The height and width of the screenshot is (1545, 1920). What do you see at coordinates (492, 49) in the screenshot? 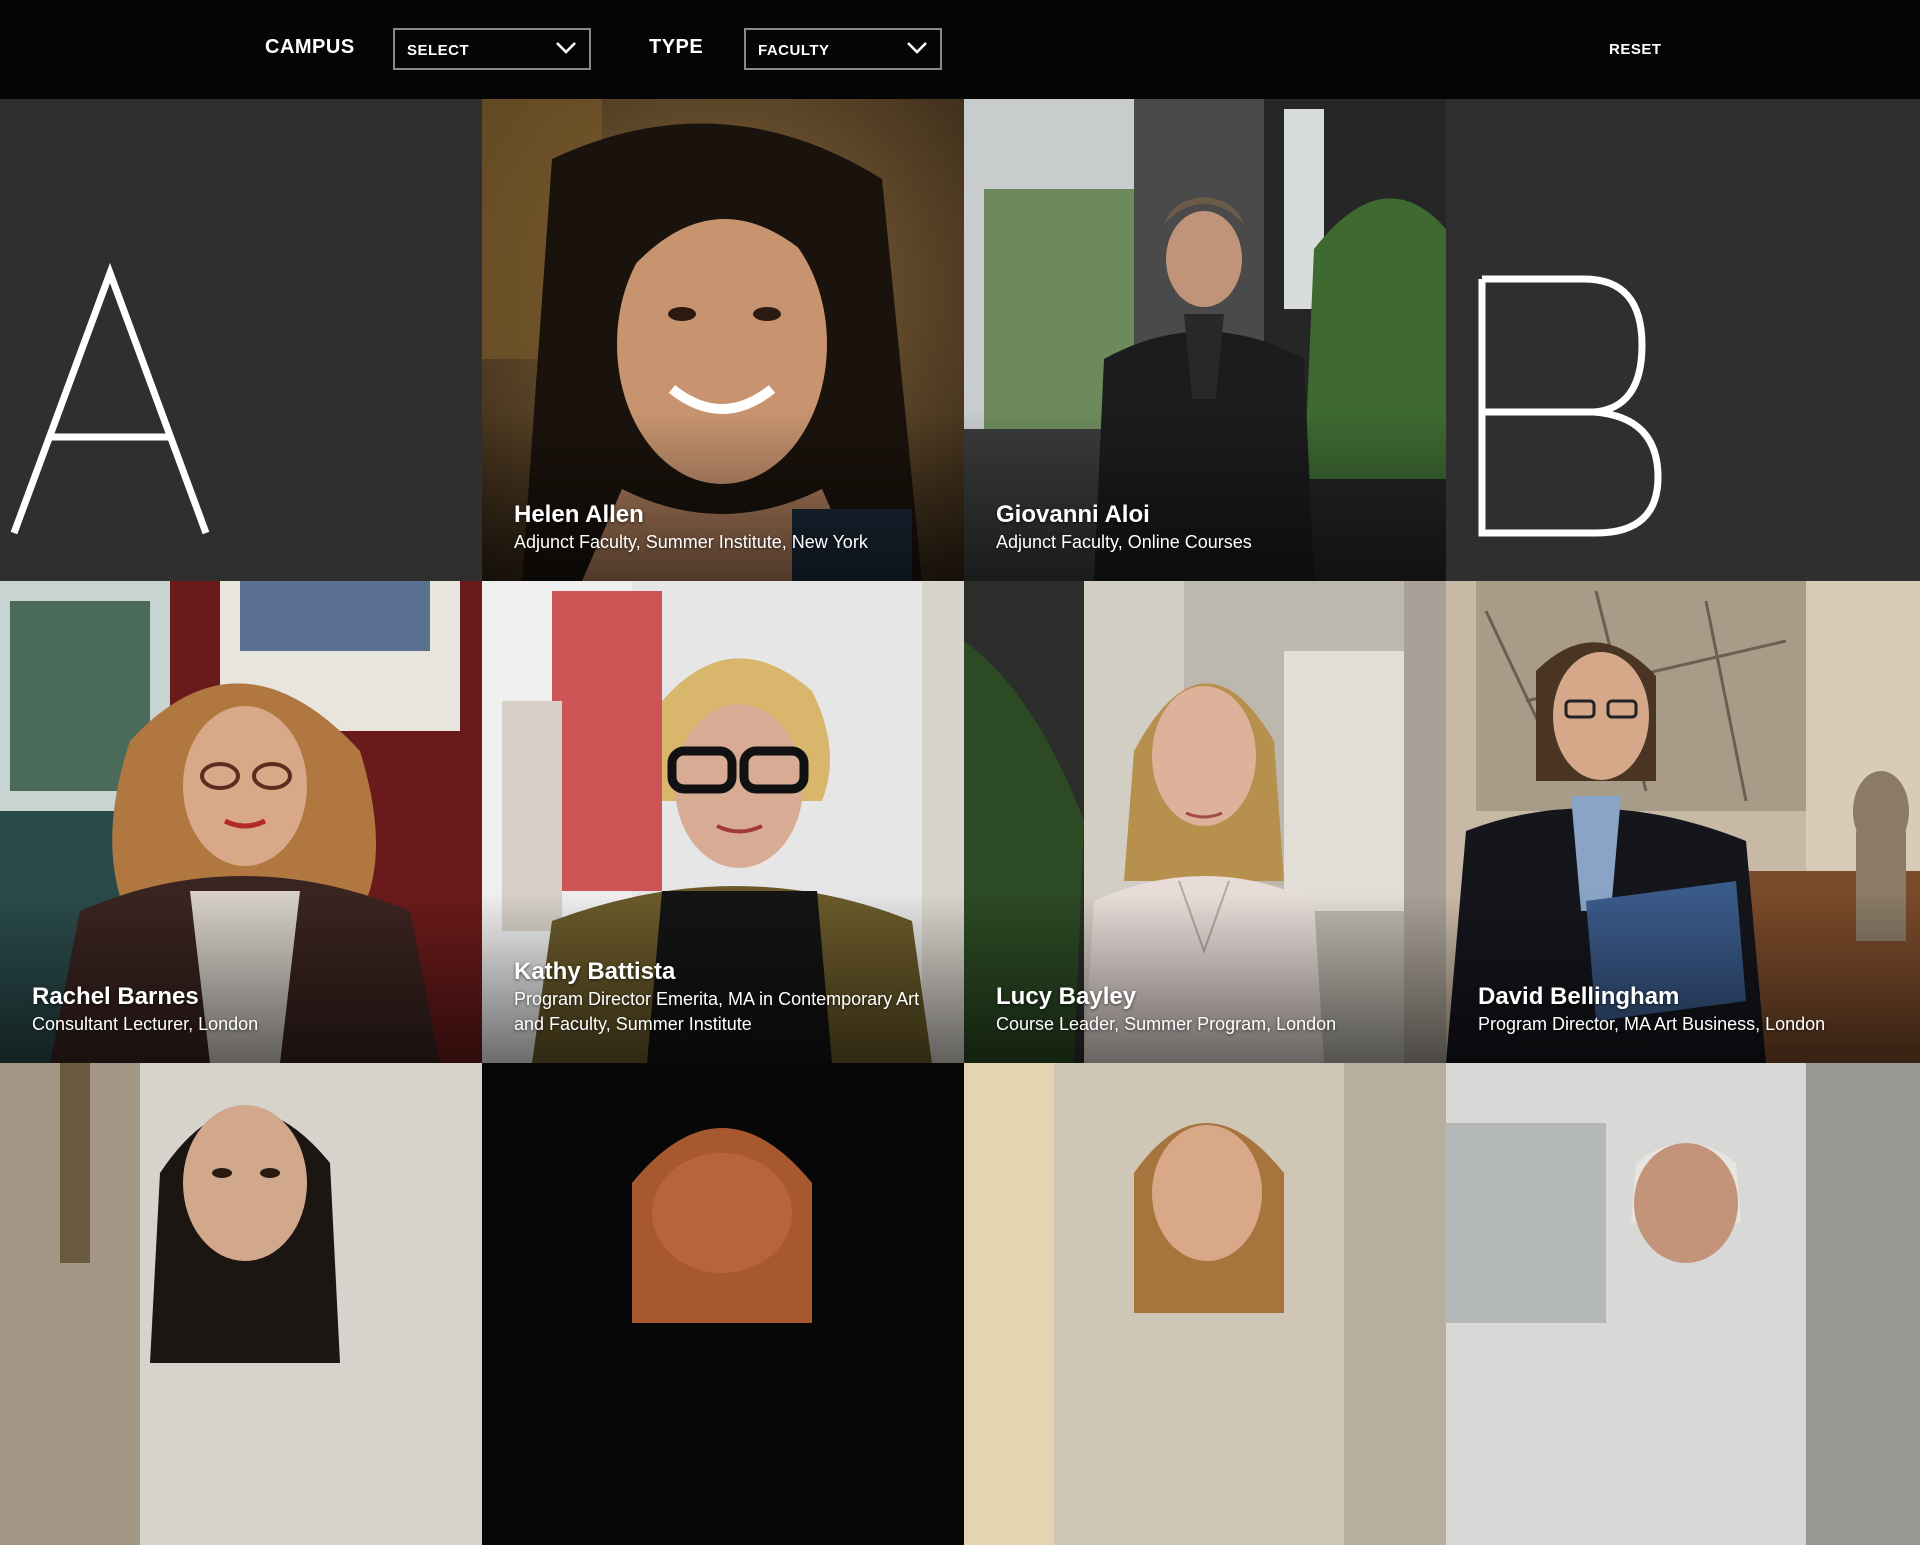
I see `campus-select: SELECT` at bounding box center [492, 49].